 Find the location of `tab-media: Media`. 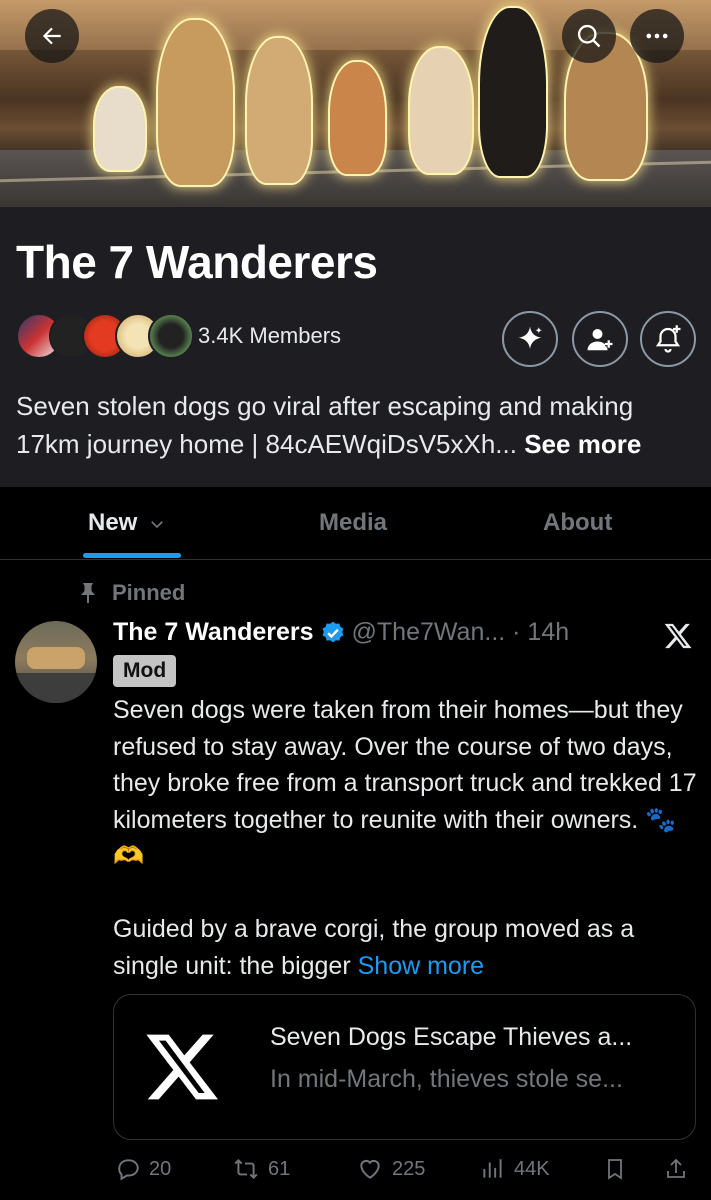

tab-media: Media is located at coordinates (353, 523).